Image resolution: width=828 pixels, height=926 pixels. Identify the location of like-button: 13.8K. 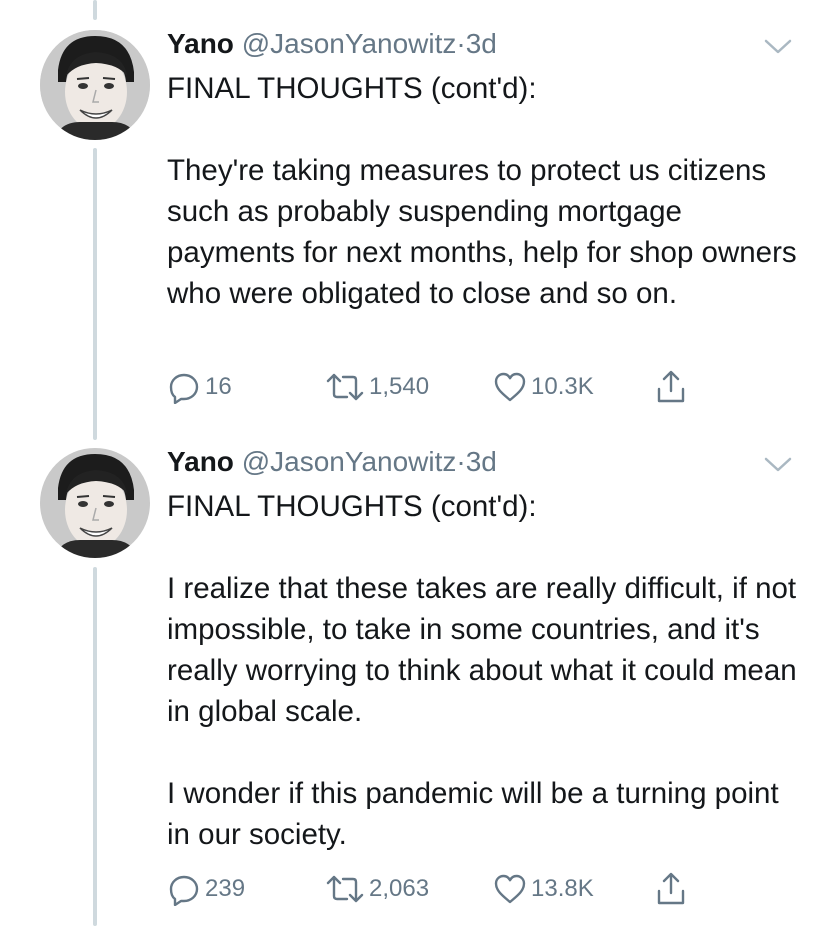
(543, 889).